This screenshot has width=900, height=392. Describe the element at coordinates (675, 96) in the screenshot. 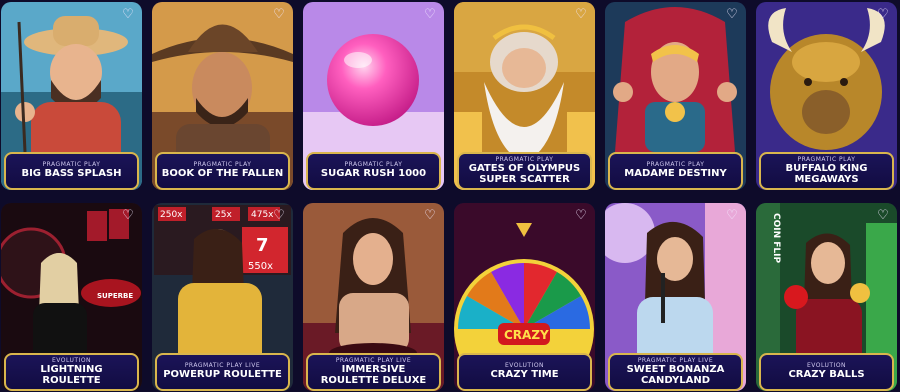

I see `game-card-madame-destiny: ♡ PRAGMATIC PLAY MADAME DESTINY` at that location.